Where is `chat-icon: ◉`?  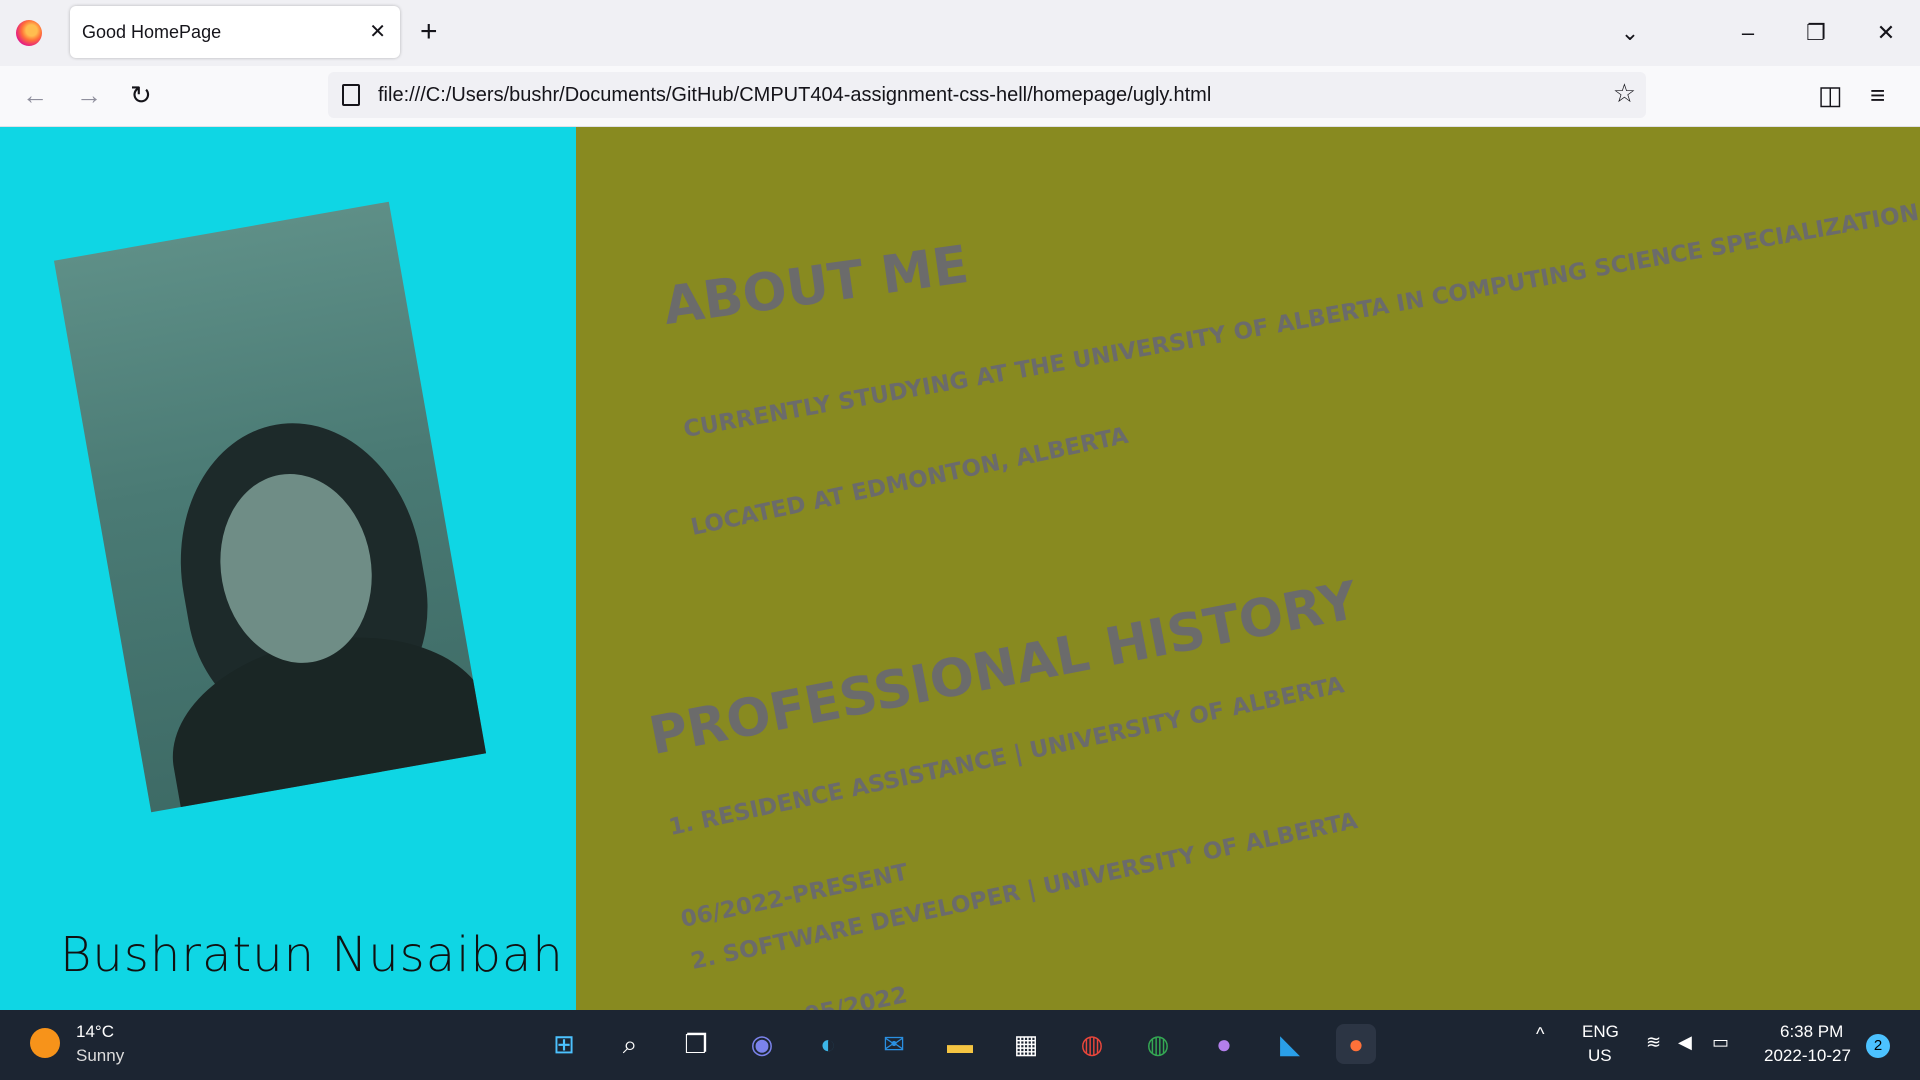 chat-icon: ◉ is located at coordinates (762, 1044).